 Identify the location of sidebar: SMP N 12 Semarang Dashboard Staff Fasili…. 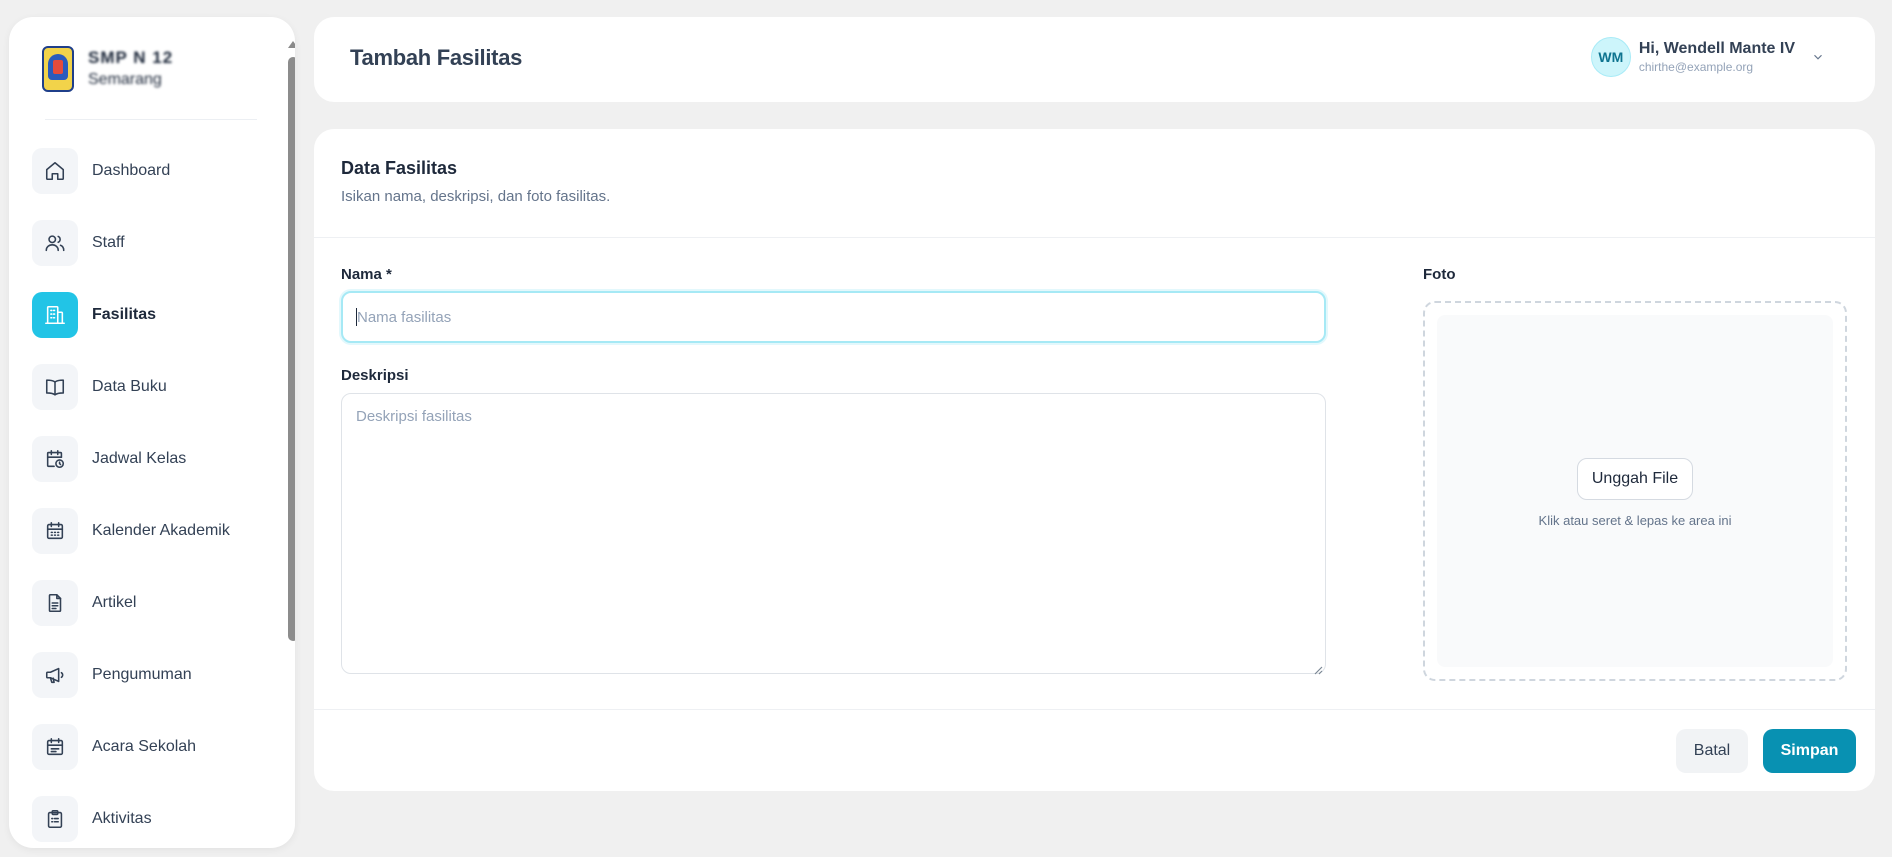
(152, 432).